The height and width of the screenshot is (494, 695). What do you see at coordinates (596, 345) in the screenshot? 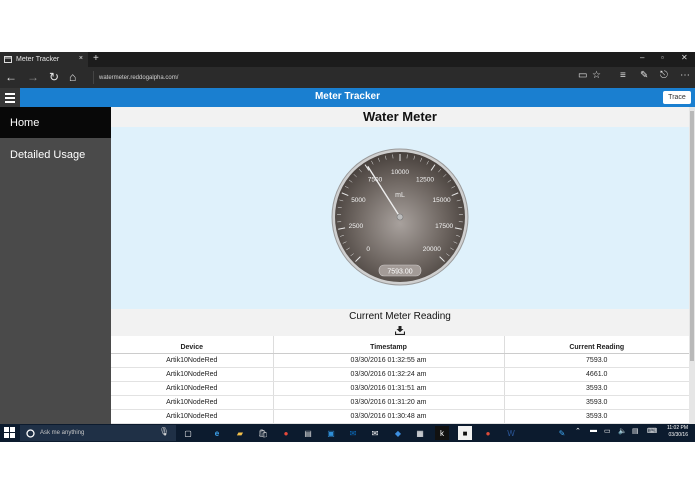
I see `column-header: Current Reading` at bounding box center [596, 345].